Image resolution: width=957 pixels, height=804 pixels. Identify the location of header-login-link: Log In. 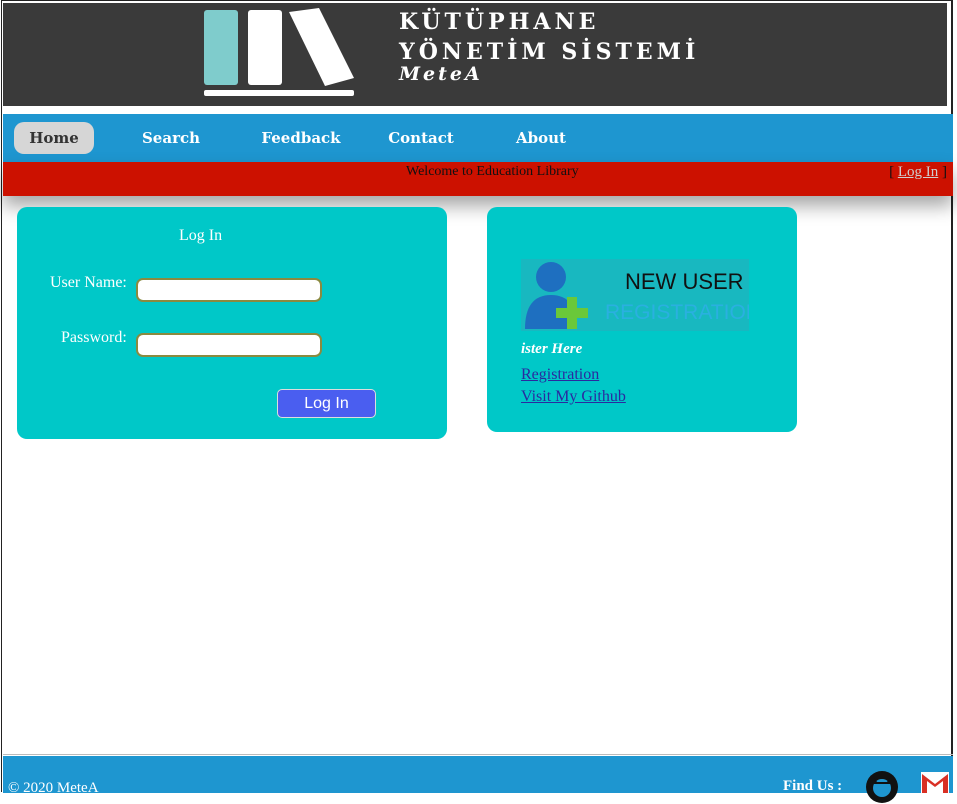
(918, 172).